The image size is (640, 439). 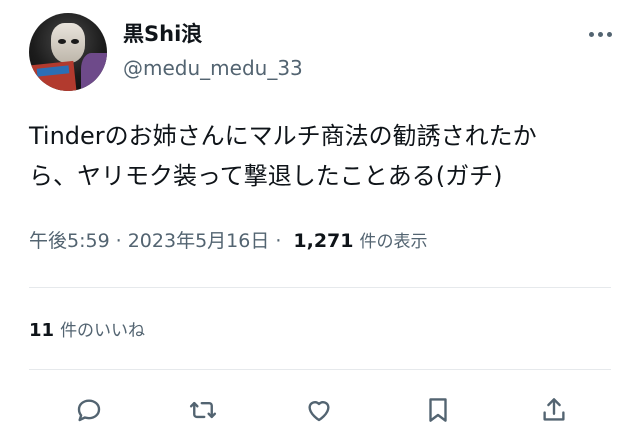 I want to click on avatar-eye-right, so click(x=75, y=41).